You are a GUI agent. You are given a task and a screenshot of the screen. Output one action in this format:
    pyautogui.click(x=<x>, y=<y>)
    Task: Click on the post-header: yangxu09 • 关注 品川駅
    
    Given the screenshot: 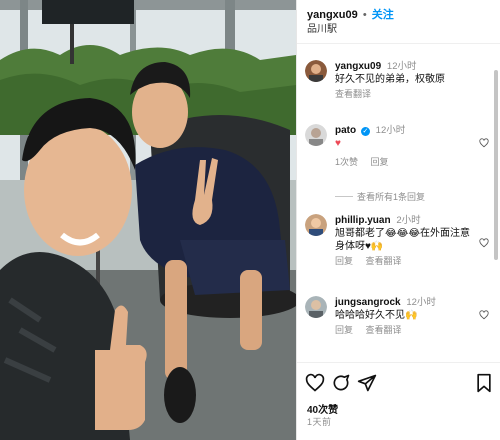 What is the action you would take?
    pyautogui.click(x=398, y=22)
    